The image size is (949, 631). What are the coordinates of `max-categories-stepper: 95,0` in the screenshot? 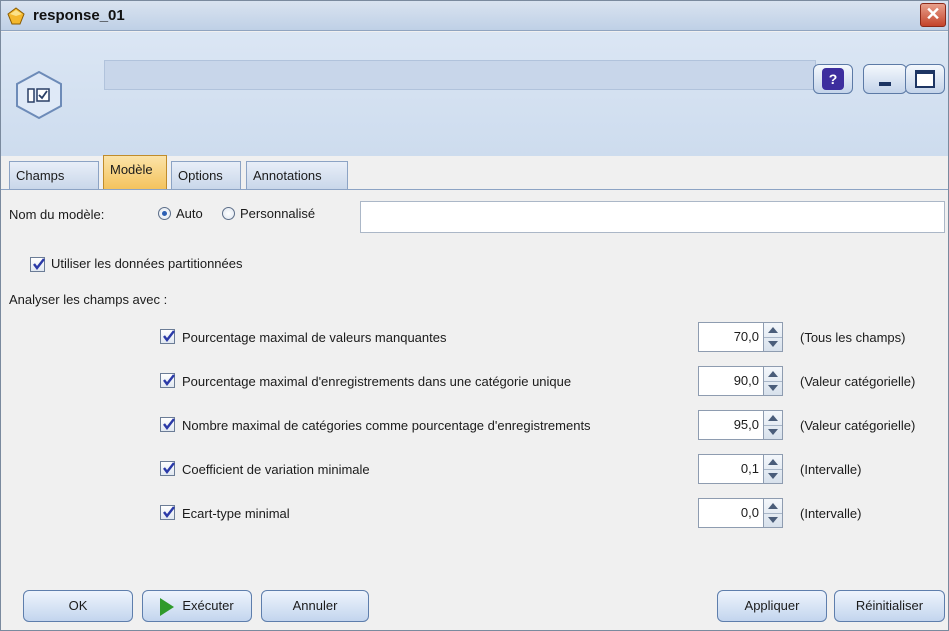 It's located at (741, 425).